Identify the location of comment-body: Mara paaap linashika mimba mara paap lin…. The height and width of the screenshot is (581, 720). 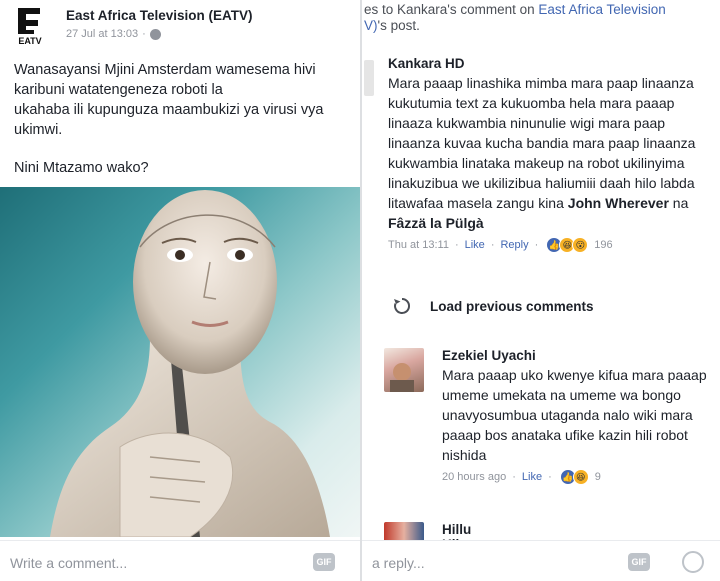
(542, 143).